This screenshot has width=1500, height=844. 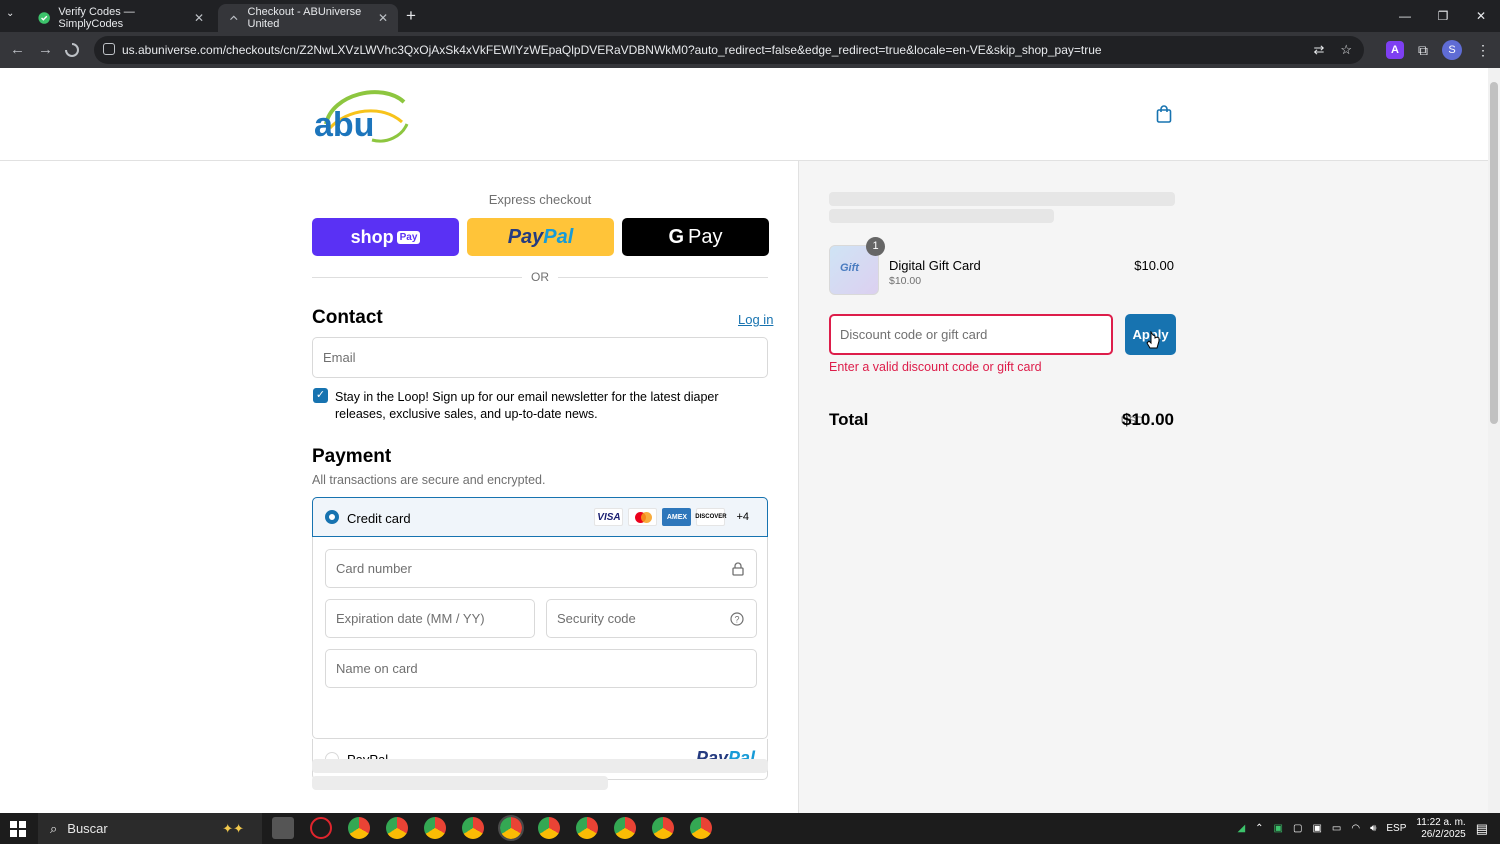 I want to click on notifications-icon: ▤, so click(x=1482, y=829).